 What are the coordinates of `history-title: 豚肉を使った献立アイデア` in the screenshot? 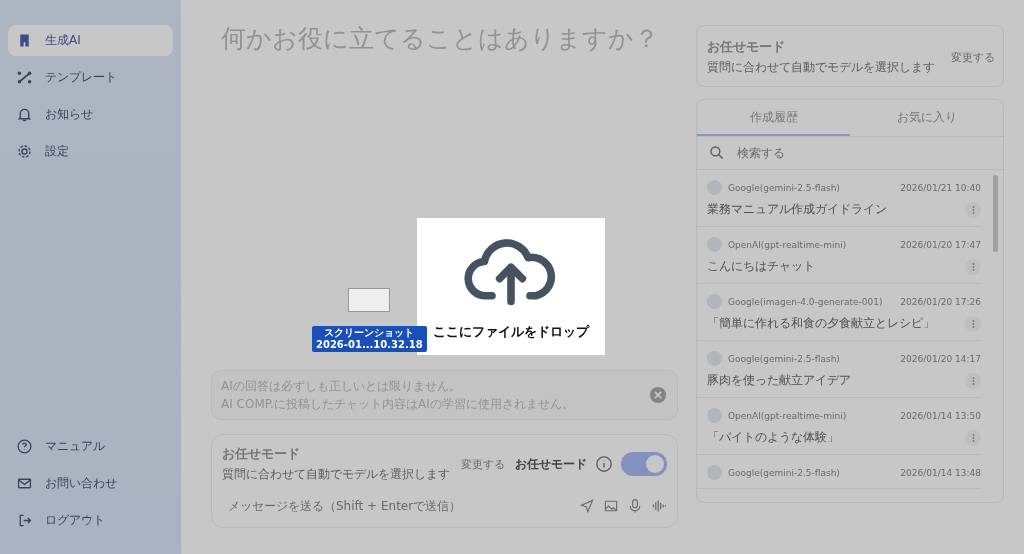 It's located at (779, 380).